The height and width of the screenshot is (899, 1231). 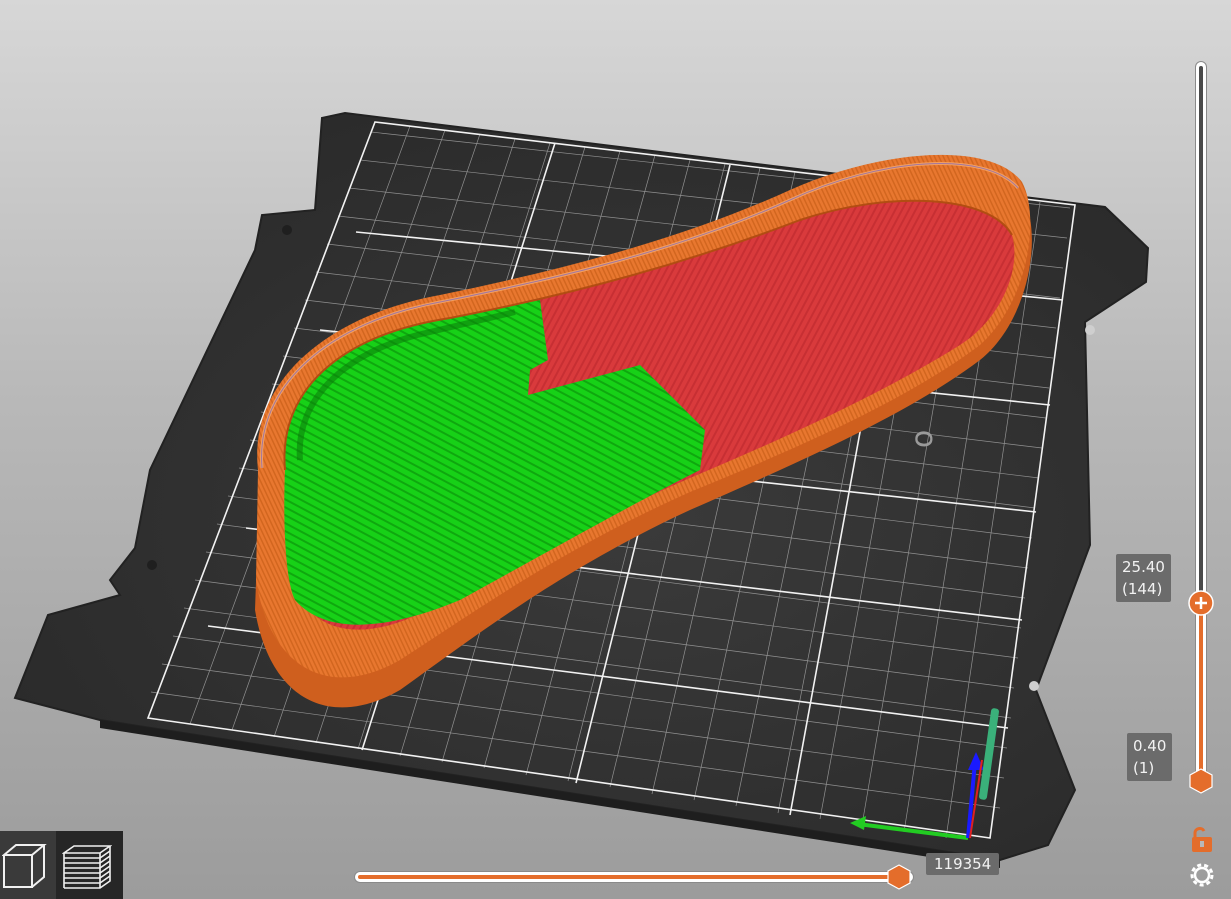 I want to click on layers-icon, so click(x=87, y=867).